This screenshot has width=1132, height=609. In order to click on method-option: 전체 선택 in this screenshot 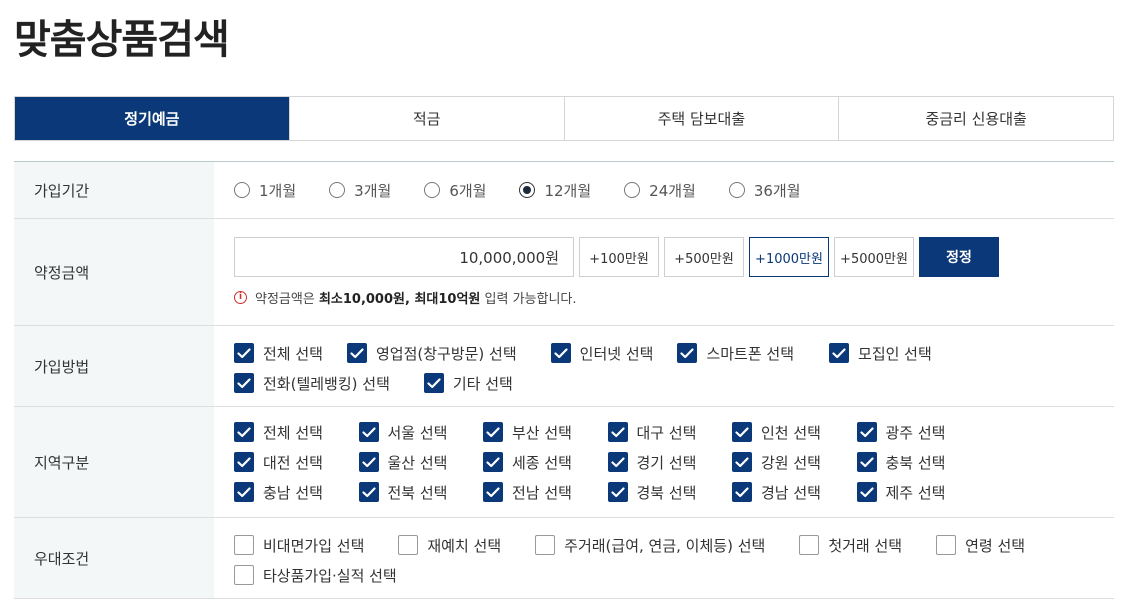, I will do `click(278, 353)`.